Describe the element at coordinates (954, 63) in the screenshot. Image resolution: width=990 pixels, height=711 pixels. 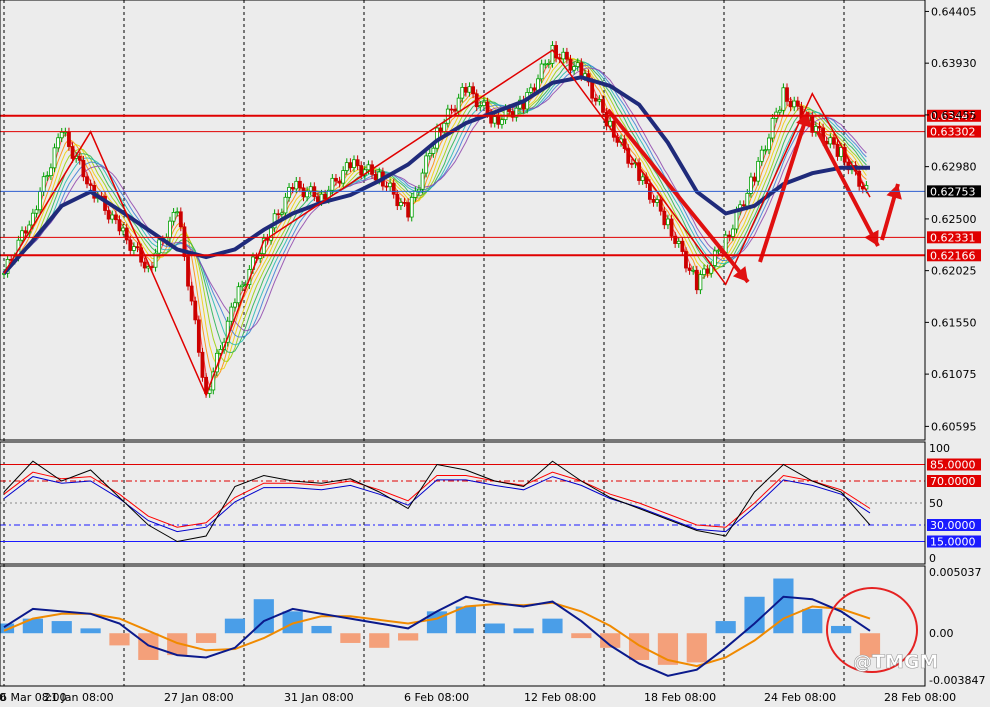
I see `main-y-tick-label: 0.63930` at that location.